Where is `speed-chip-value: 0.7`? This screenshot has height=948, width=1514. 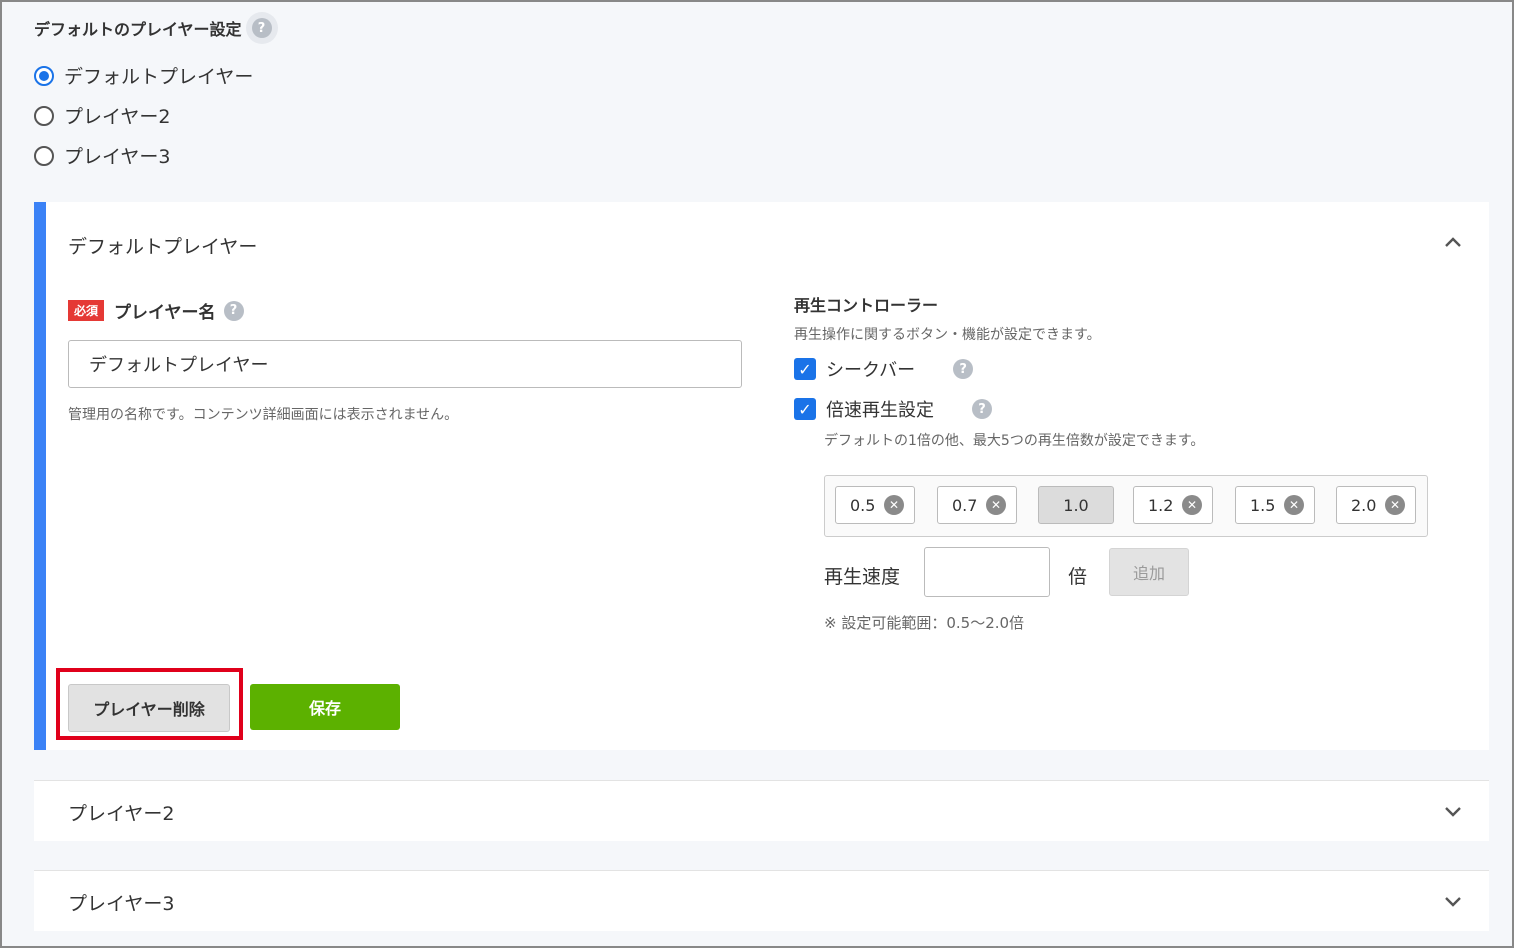
speed-chip-value: 0.7 is located at coordinates (965, 505).